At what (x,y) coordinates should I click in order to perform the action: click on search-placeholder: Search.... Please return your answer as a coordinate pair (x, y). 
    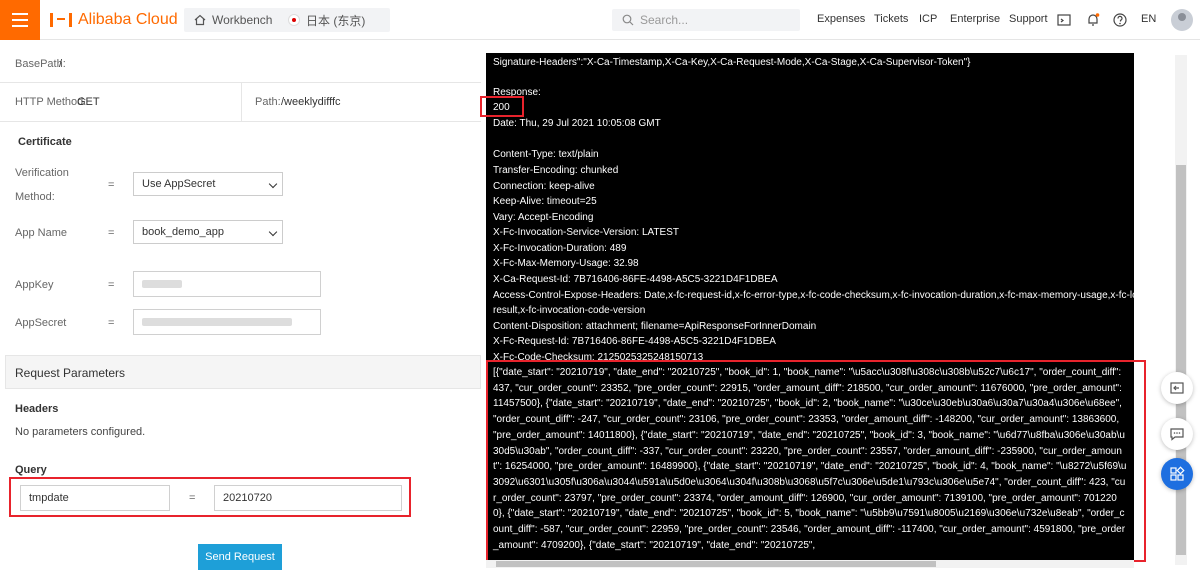
    Looking at the image, I should click on (664, 20).